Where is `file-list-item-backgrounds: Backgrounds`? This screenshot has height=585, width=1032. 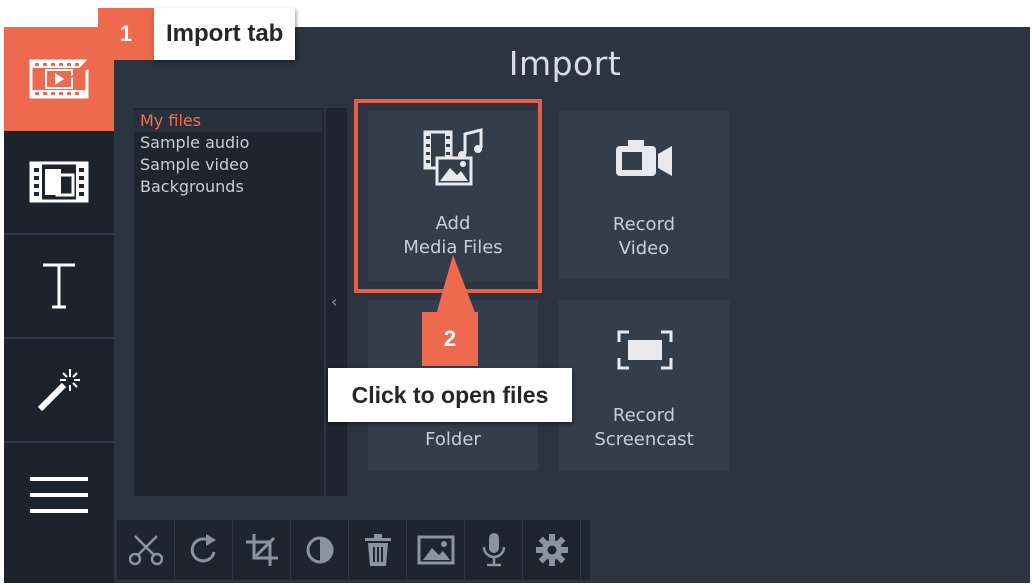 file-list-item-backgrounds: Backgrounds is located at coordinates (228, 187).